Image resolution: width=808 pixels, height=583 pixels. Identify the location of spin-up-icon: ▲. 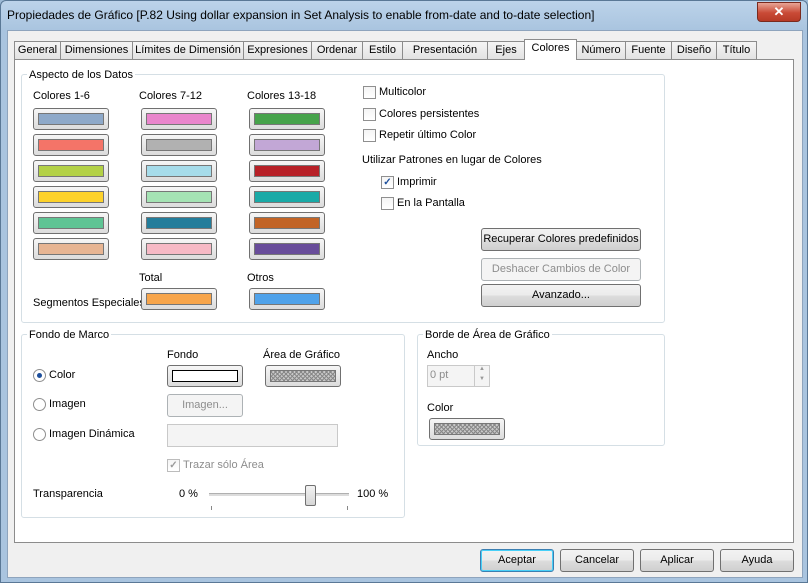
(481, 371).